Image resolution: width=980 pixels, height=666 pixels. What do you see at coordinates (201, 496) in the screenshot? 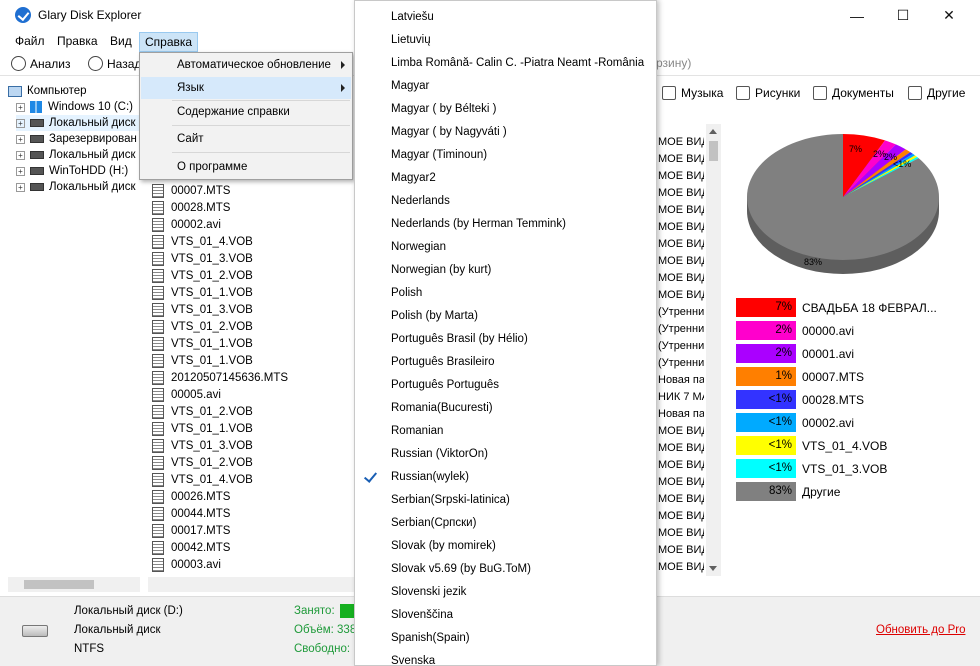
I see `file-name: 00026.MTS` at bounding box center [201, 496].